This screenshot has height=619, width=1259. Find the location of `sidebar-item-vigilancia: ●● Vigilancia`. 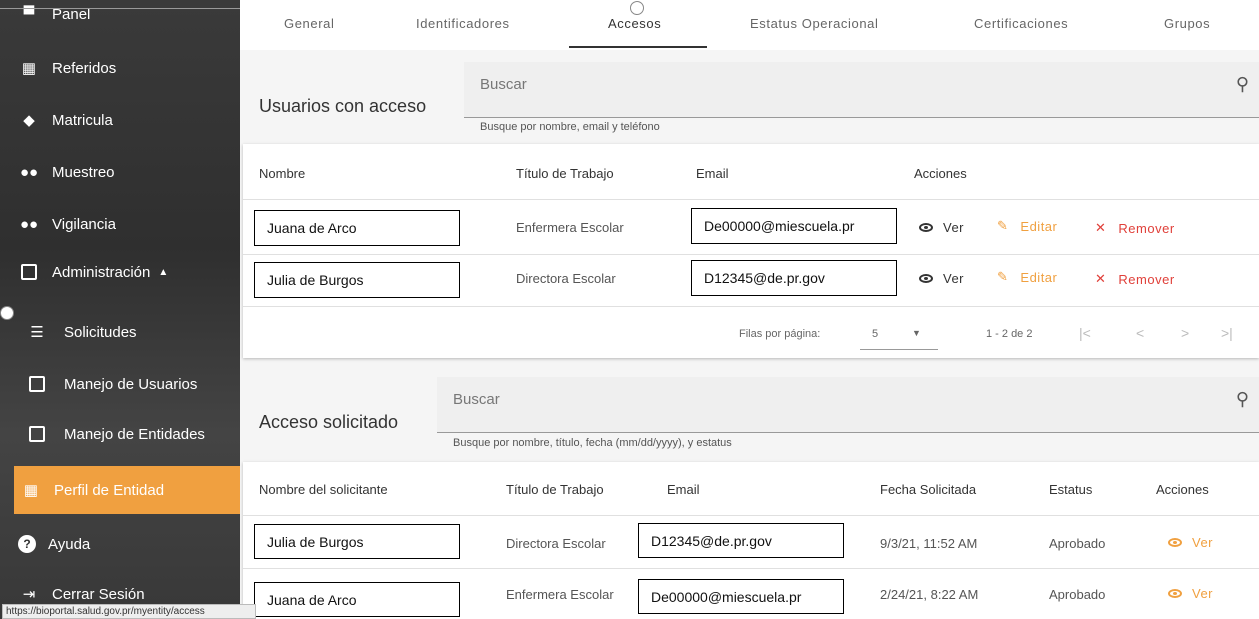

sidebar-item-vigilancia: ●● Vigilancia is located at coordinates (120, 224).